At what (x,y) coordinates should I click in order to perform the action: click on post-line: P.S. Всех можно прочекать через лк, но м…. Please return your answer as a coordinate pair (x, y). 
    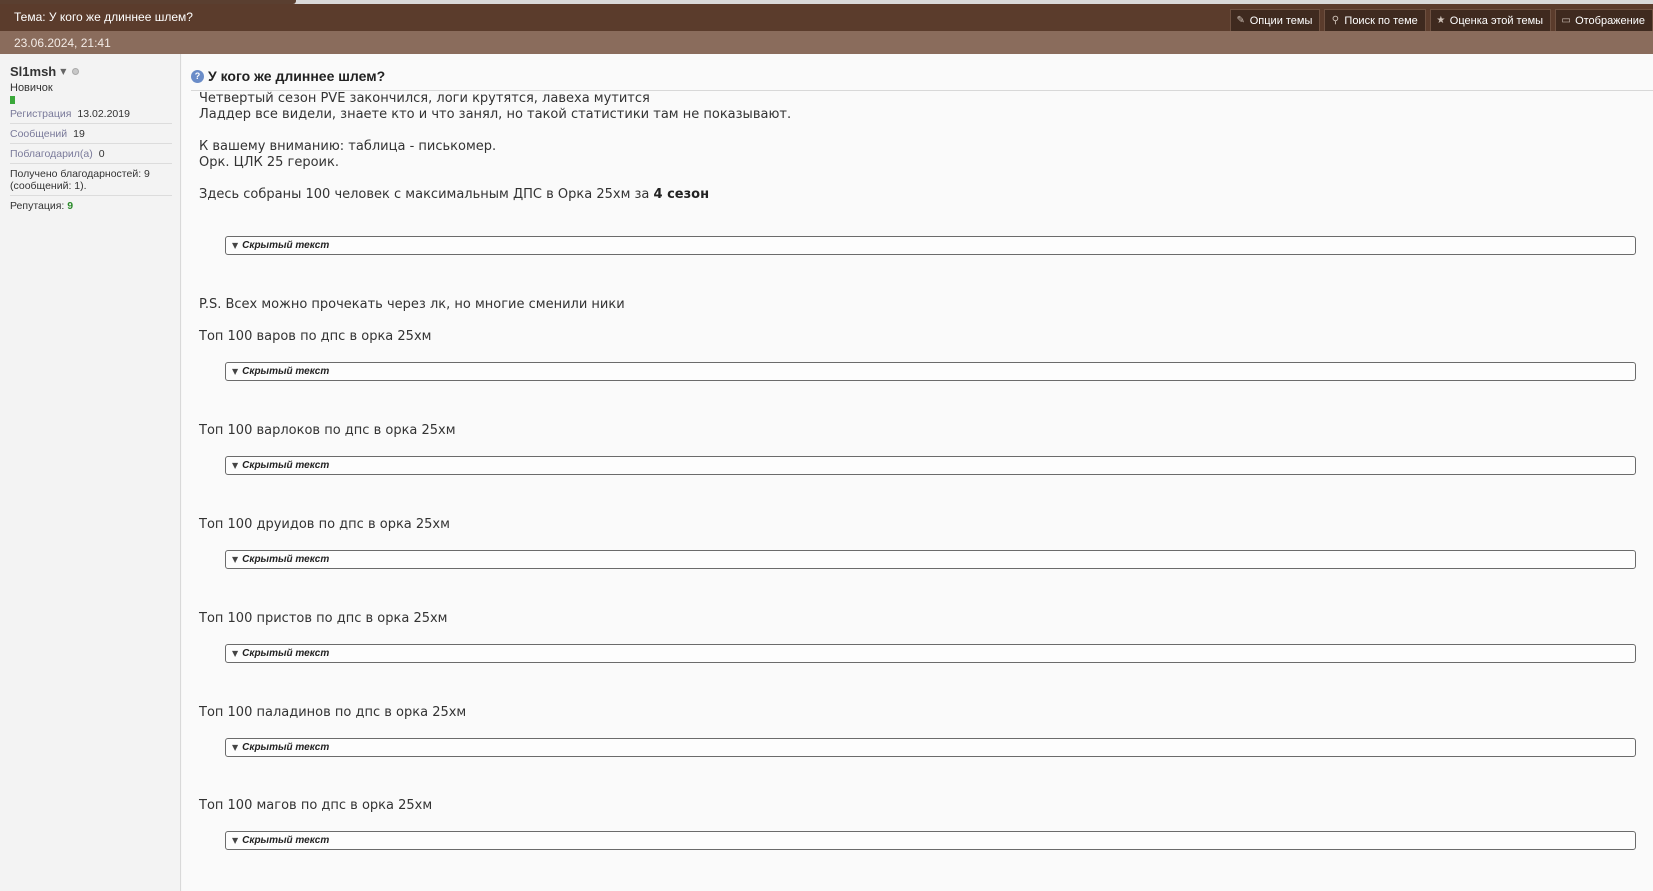
    Looking at the image, I should click on (412, 304).